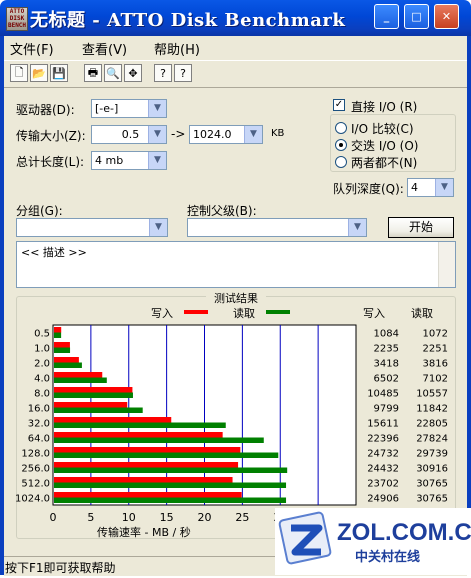 The image size is (471, 578). I want to click on y-tick-label: 4.0, so click(42, 379).